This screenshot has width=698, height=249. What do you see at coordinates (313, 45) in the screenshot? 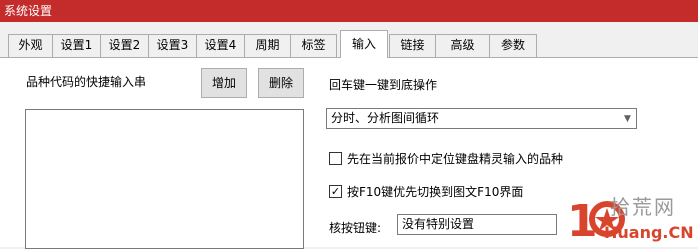
I see `tab-label: 标签` at bounding box center [313, 45].